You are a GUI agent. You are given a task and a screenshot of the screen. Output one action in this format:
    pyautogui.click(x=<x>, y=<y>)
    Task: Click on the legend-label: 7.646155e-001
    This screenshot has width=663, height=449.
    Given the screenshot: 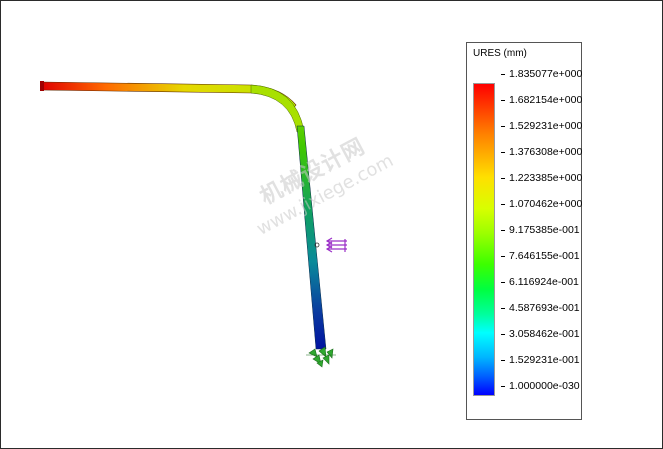 What is the action you would take?
    pyautogui.click(x=544, y=256)
    